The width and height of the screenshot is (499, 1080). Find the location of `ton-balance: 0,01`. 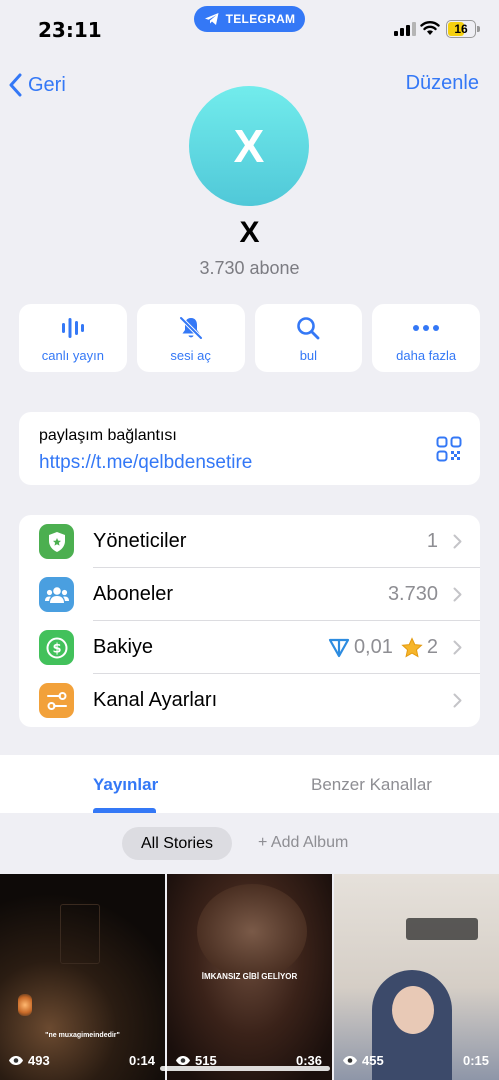

ton-balance: 0,01 is located at coordinates (373, 647).